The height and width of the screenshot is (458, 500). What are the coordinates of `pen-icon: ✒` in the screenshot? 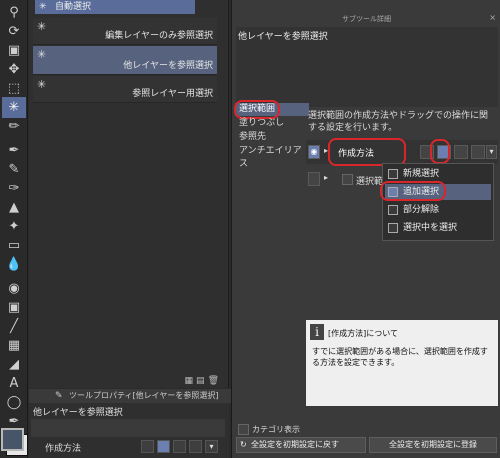 It's located at (14, 150).